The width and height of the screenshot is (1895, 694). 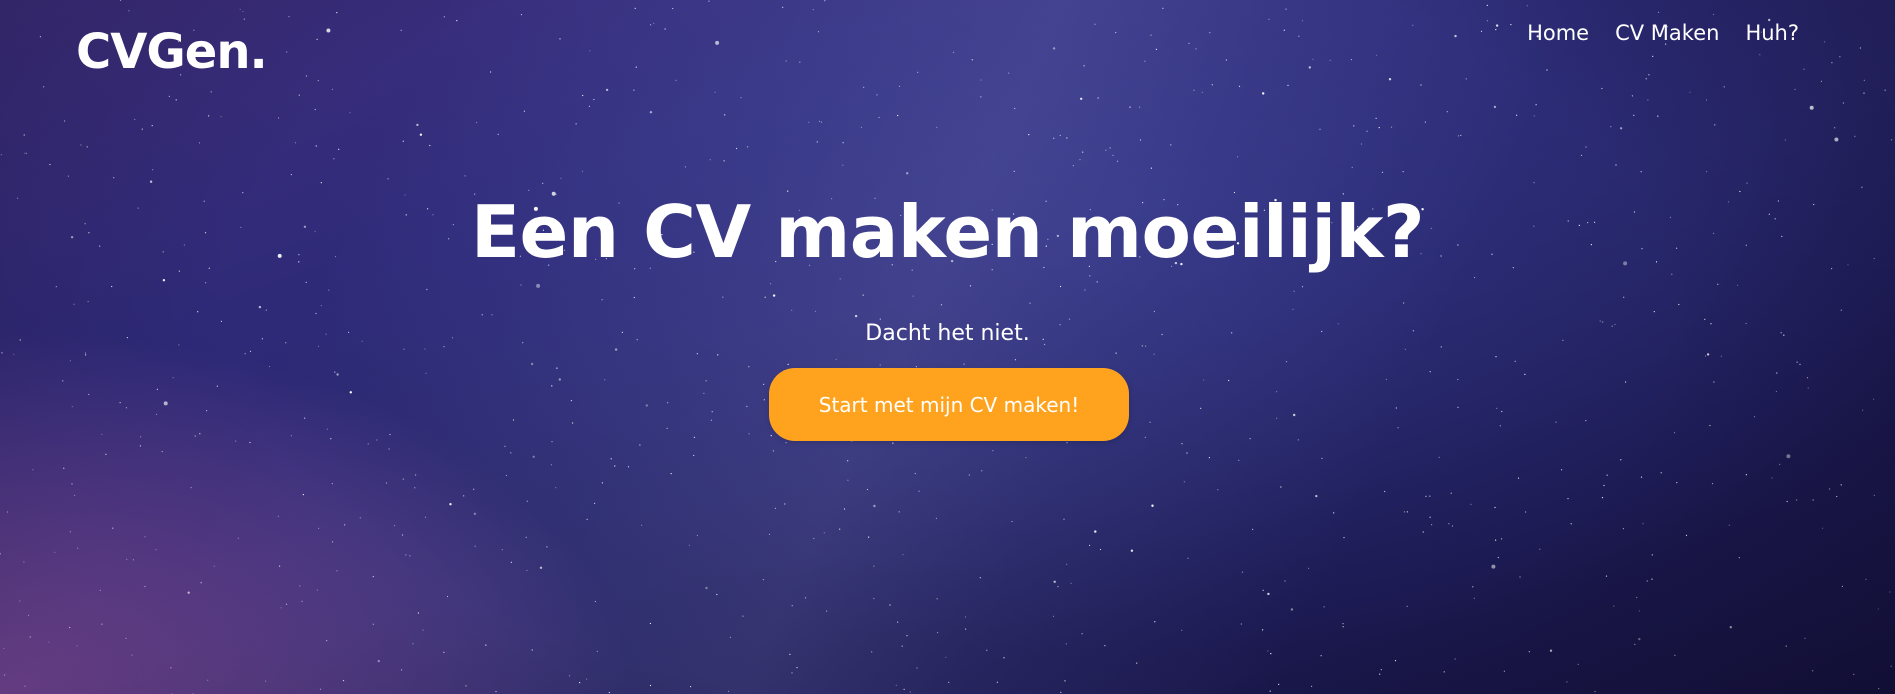 I want to click on site-logo: CVGen., so click(x=172, y=52).